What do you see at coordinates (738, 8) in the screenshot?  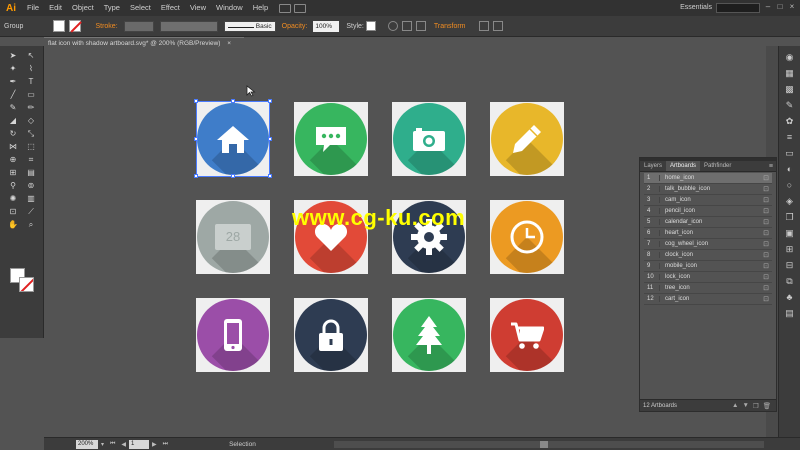 I see `help-search-input` at bounding box center [738, 8].